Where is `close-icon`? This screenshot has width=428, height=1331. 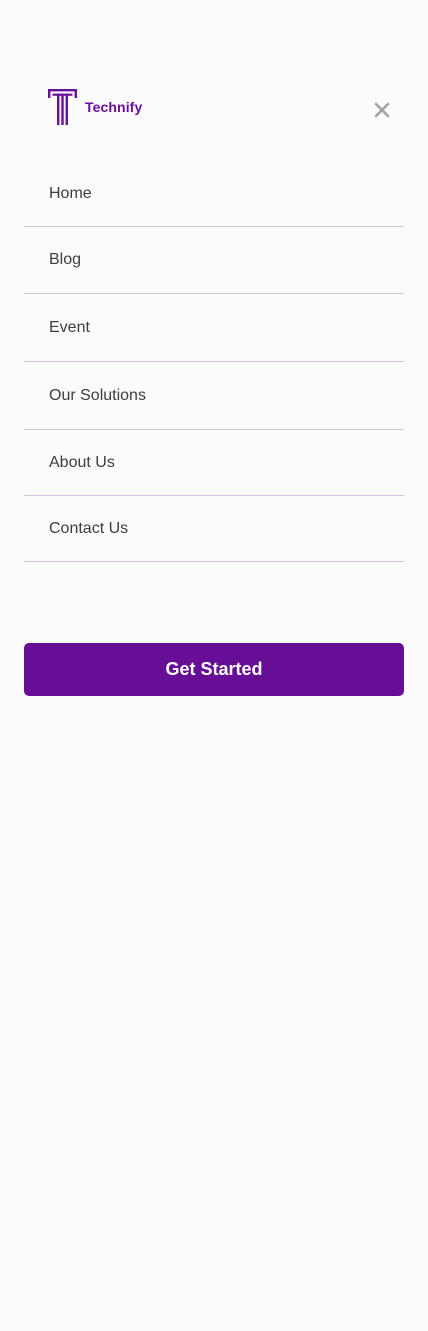
close-icon is located at coordinates (382, 110).